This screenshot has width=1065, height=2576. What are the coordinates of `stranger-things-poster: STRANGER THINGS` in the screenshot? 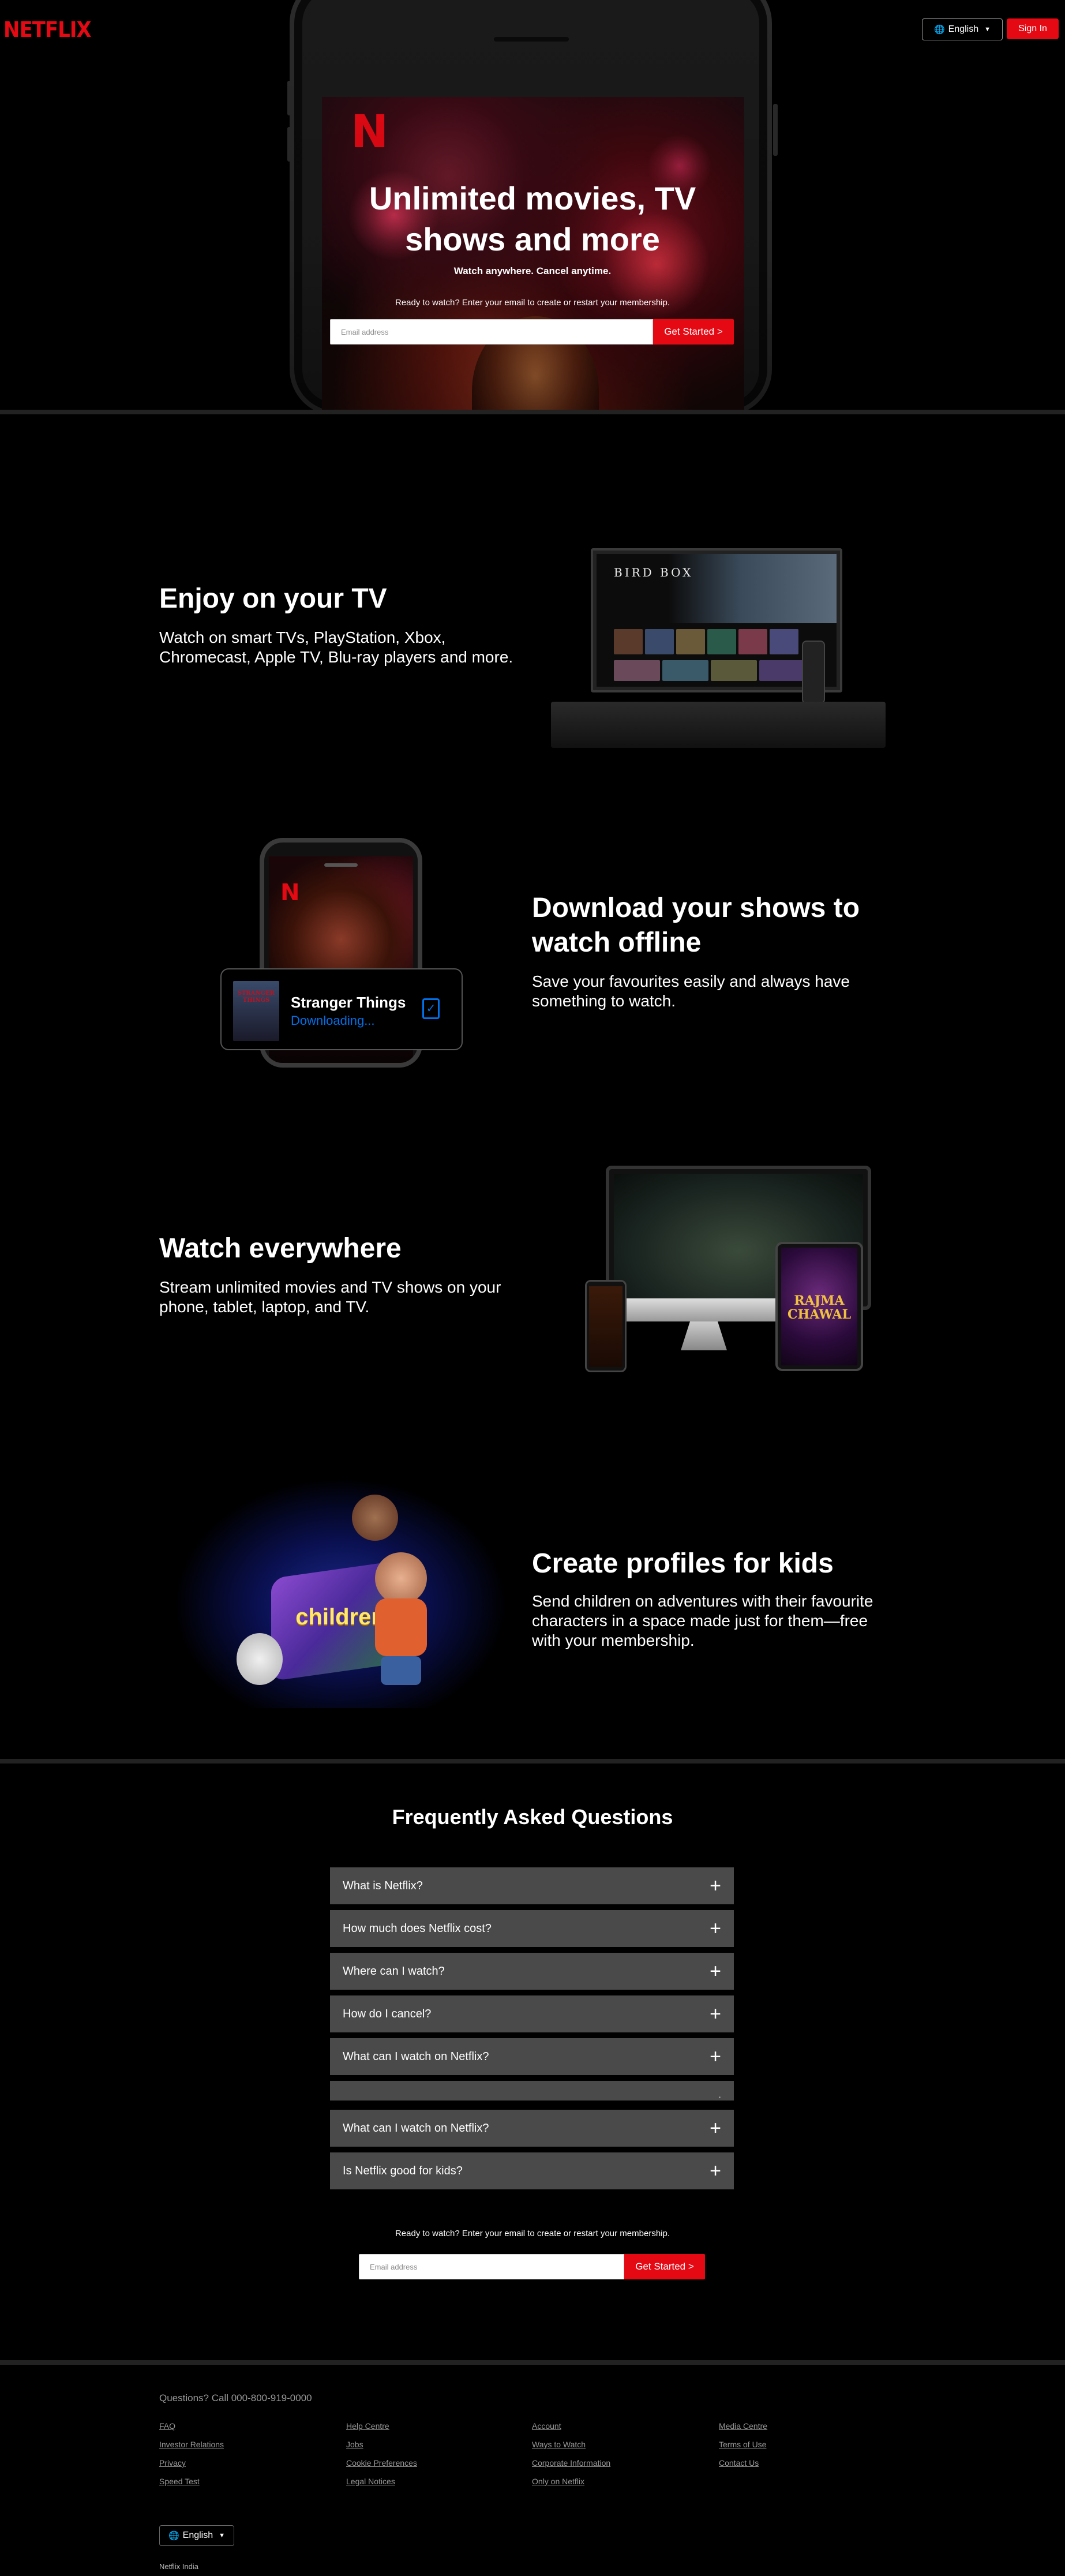 It's located at (256, 1011).